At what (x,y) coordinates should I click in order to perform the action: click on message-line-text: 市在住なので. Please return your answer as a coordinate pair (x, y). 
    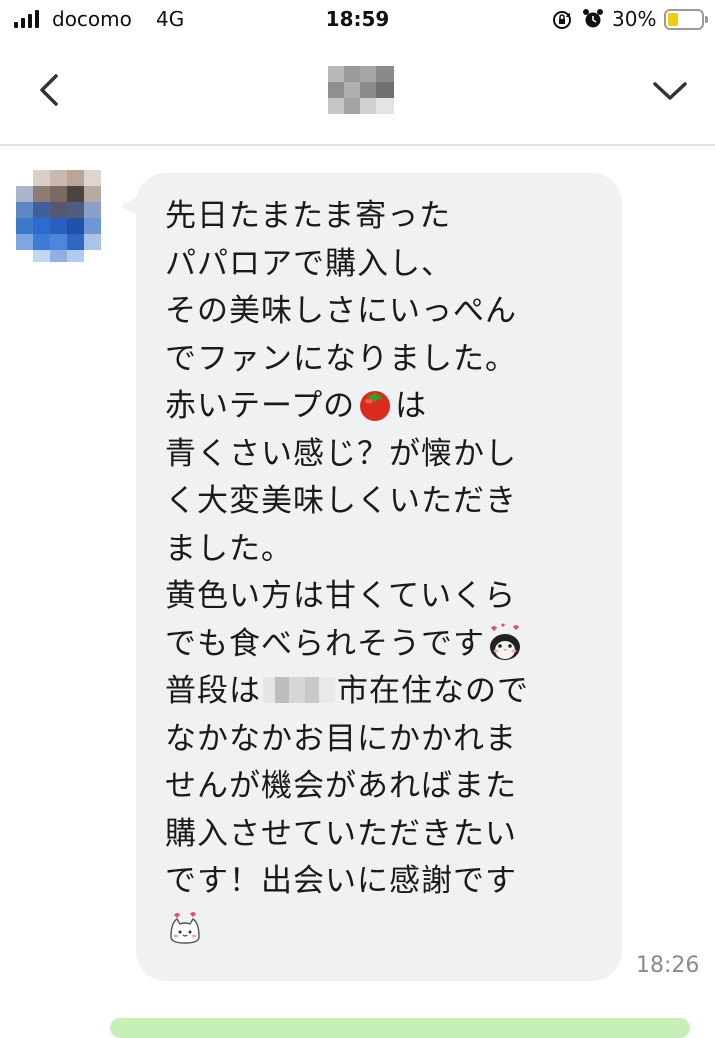
    Looking at the image, I should click on (433, 691).